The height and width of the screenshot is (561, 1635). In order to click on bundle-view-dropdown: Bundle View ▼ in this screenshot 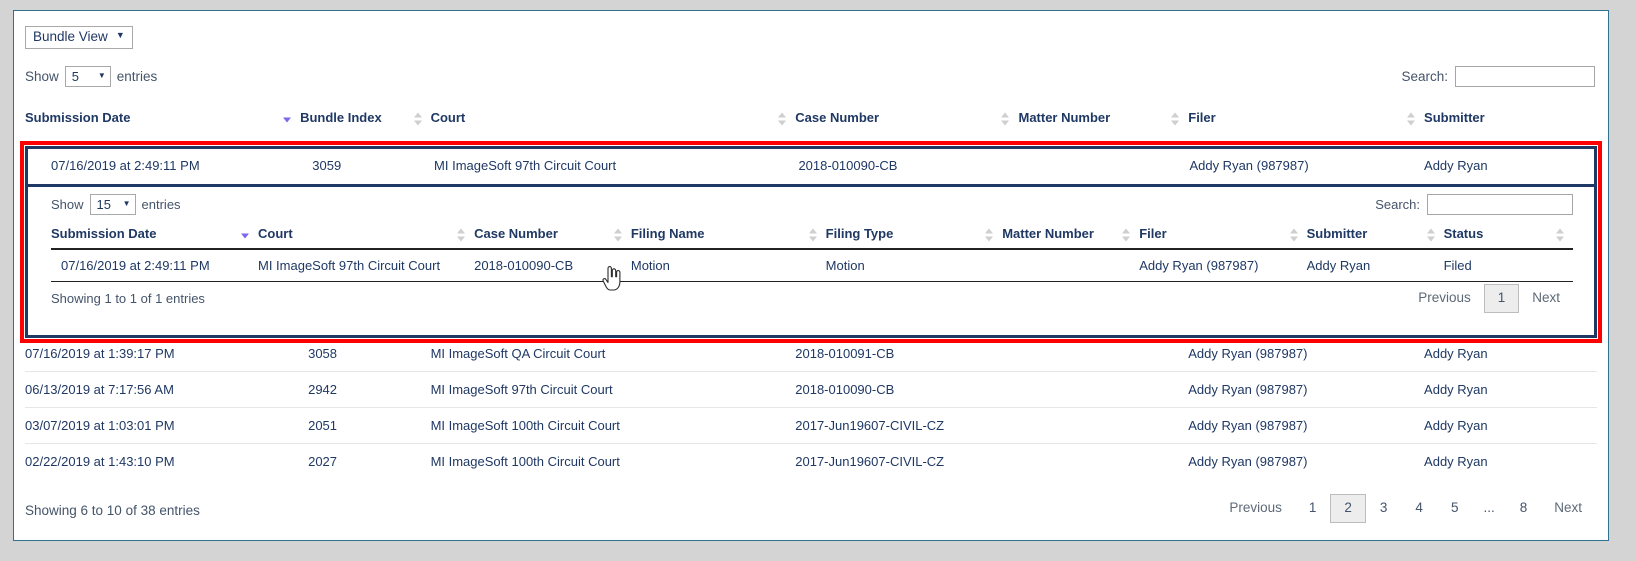, I will do `click(79, 37)`.